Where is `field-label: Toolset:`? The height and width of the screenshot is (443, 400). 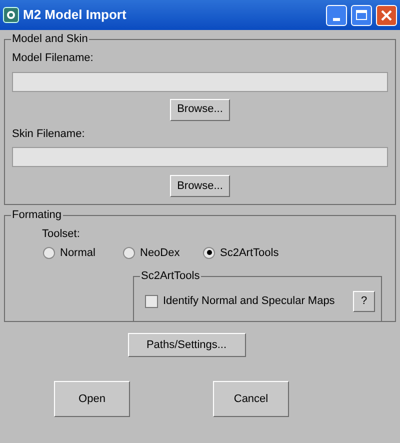
field-label: Toolset: is located at coordinates (61, 234).